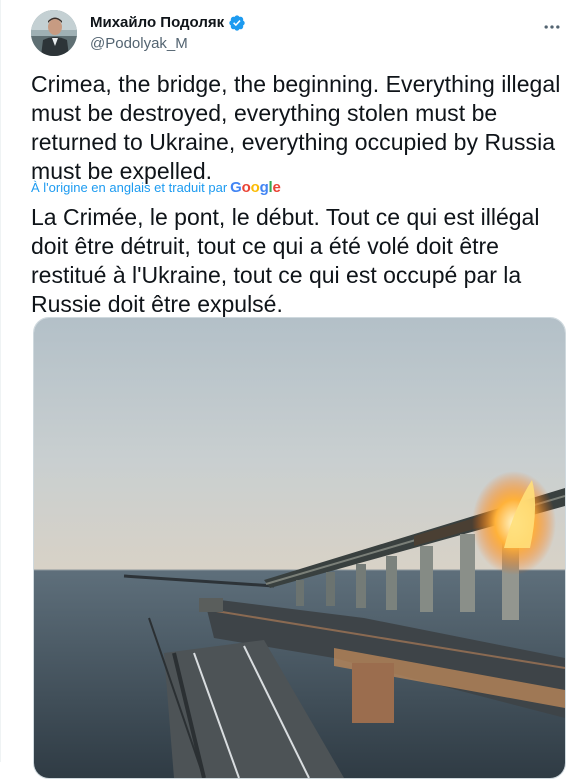 This screenshot has height=779, width=582. I want to click on more-options-icon, so click(552, 27).